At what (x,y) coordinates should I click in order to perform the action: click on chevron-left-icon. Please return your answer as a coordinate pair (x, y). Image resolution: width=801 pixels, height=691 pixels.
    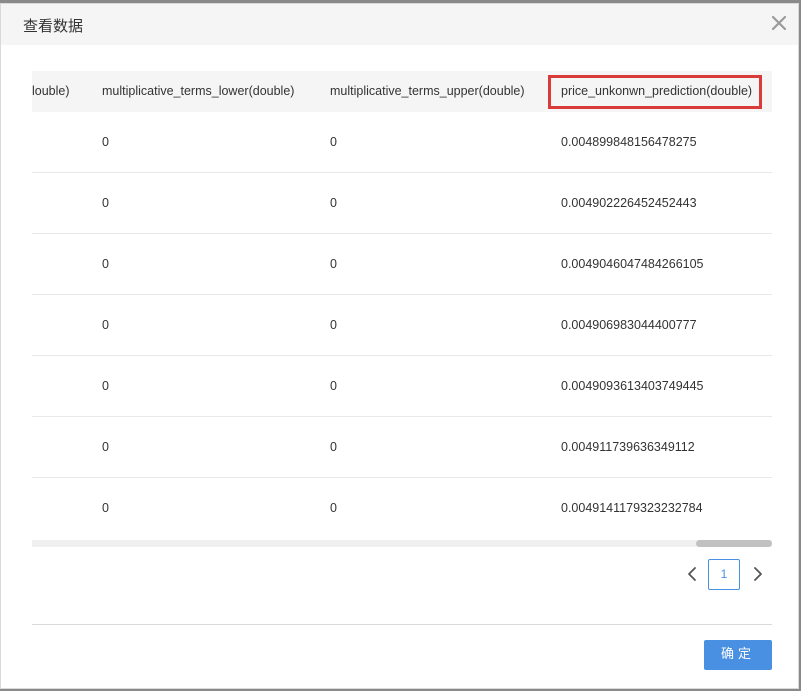
    Looking at the image, I should click on (693, 574).